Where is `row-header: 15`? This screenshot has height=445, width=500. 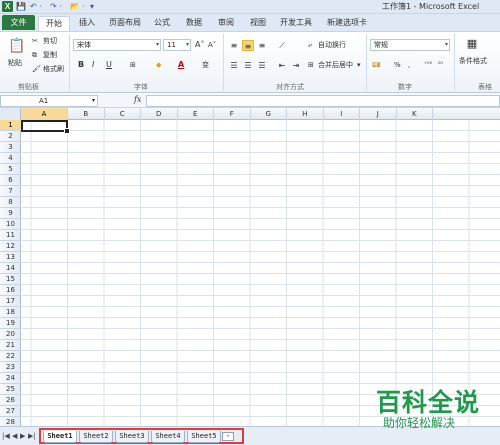 row-header: 15 is located at coordinates (10, 279).